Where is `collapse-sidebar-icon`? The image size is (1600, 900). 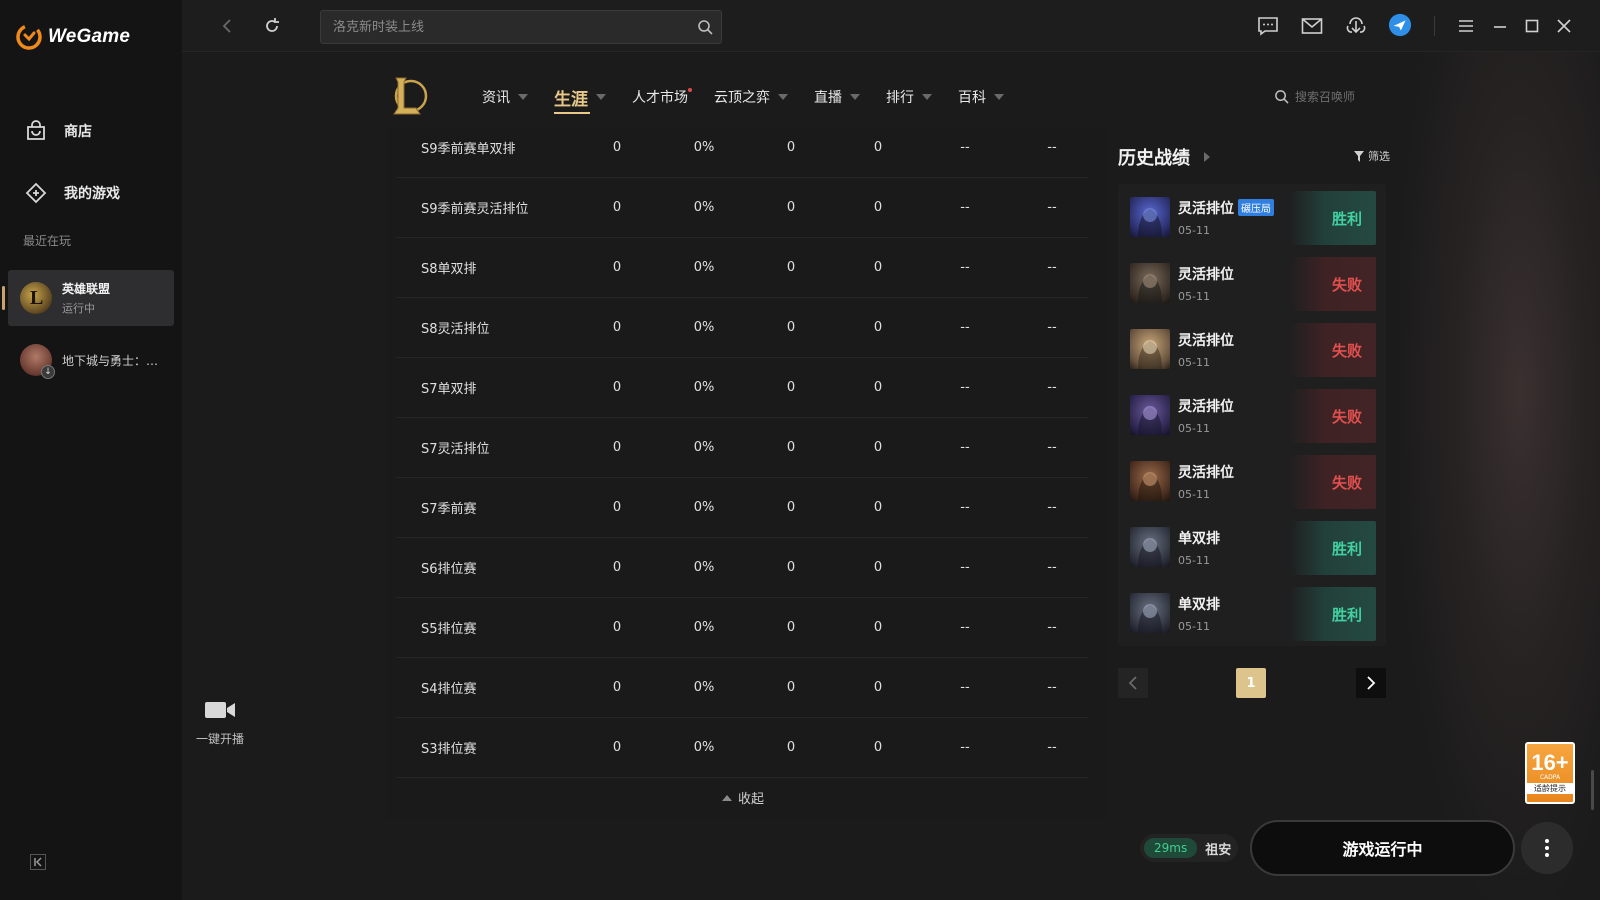
collapse-sidebar-icon is located at coordinates (38, 862).